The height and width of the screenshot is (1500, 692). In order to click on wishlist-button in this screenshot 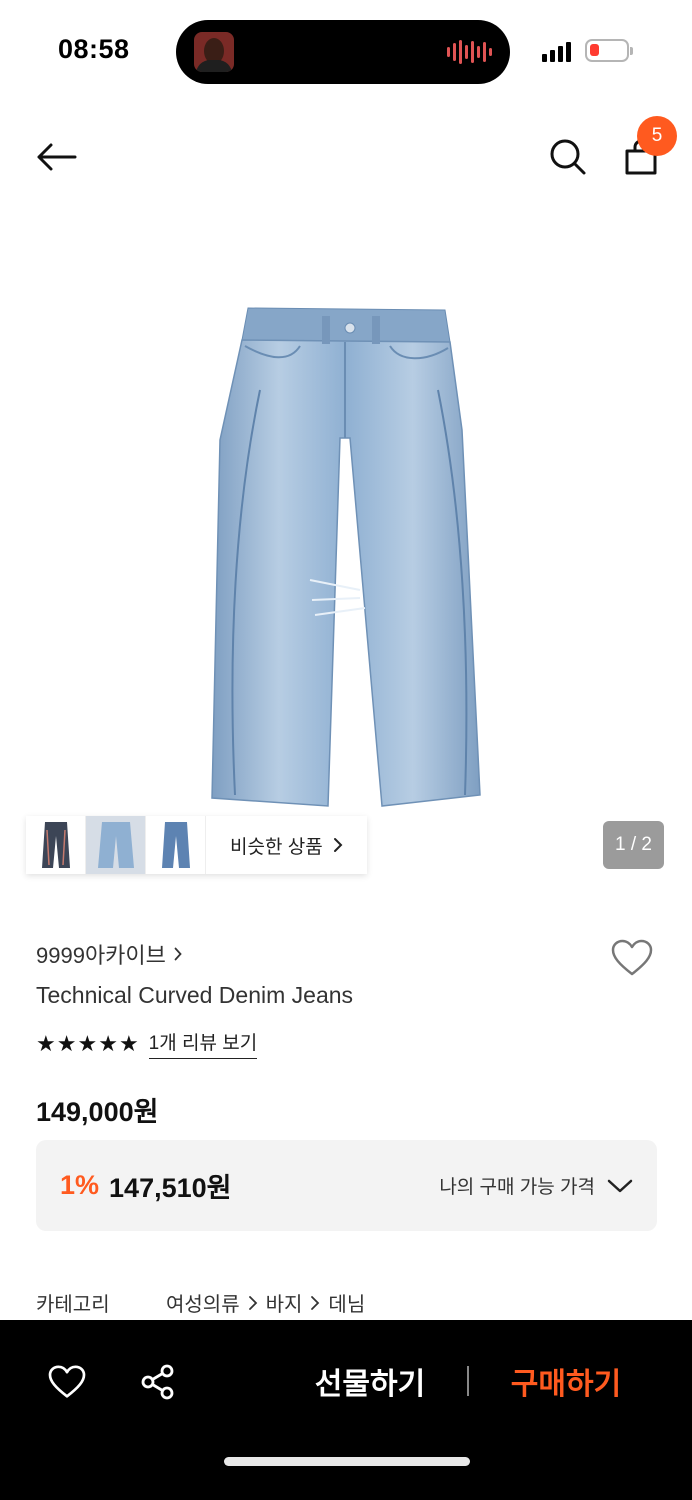, I will do `click(632, 958)`.